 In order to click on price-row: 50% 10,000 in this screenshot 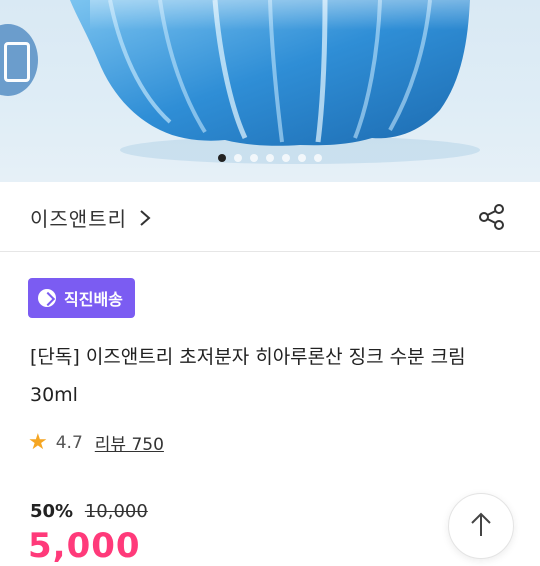, I will do `click(89, 511)`.